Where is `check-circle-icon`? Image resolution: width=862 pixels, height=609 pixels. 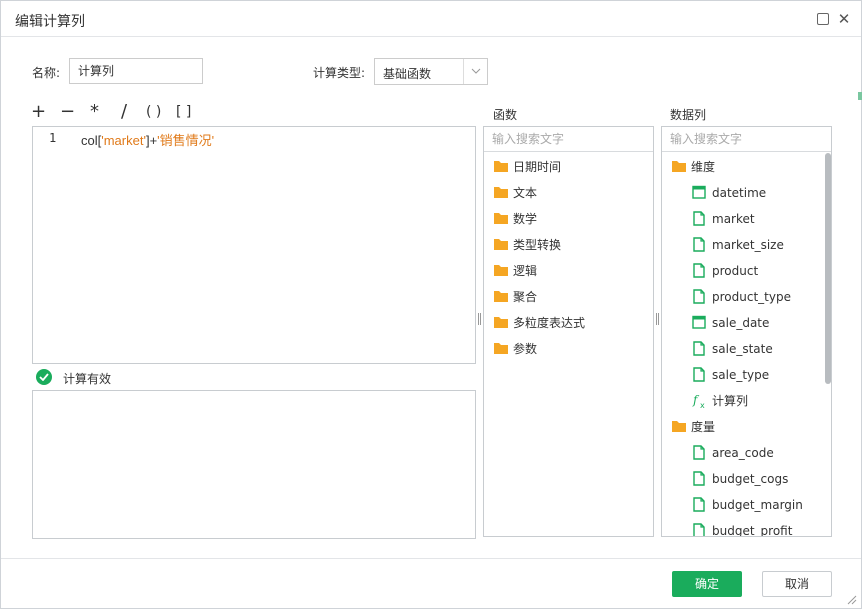
check-circle-icon is located at coordinates (44, 377).